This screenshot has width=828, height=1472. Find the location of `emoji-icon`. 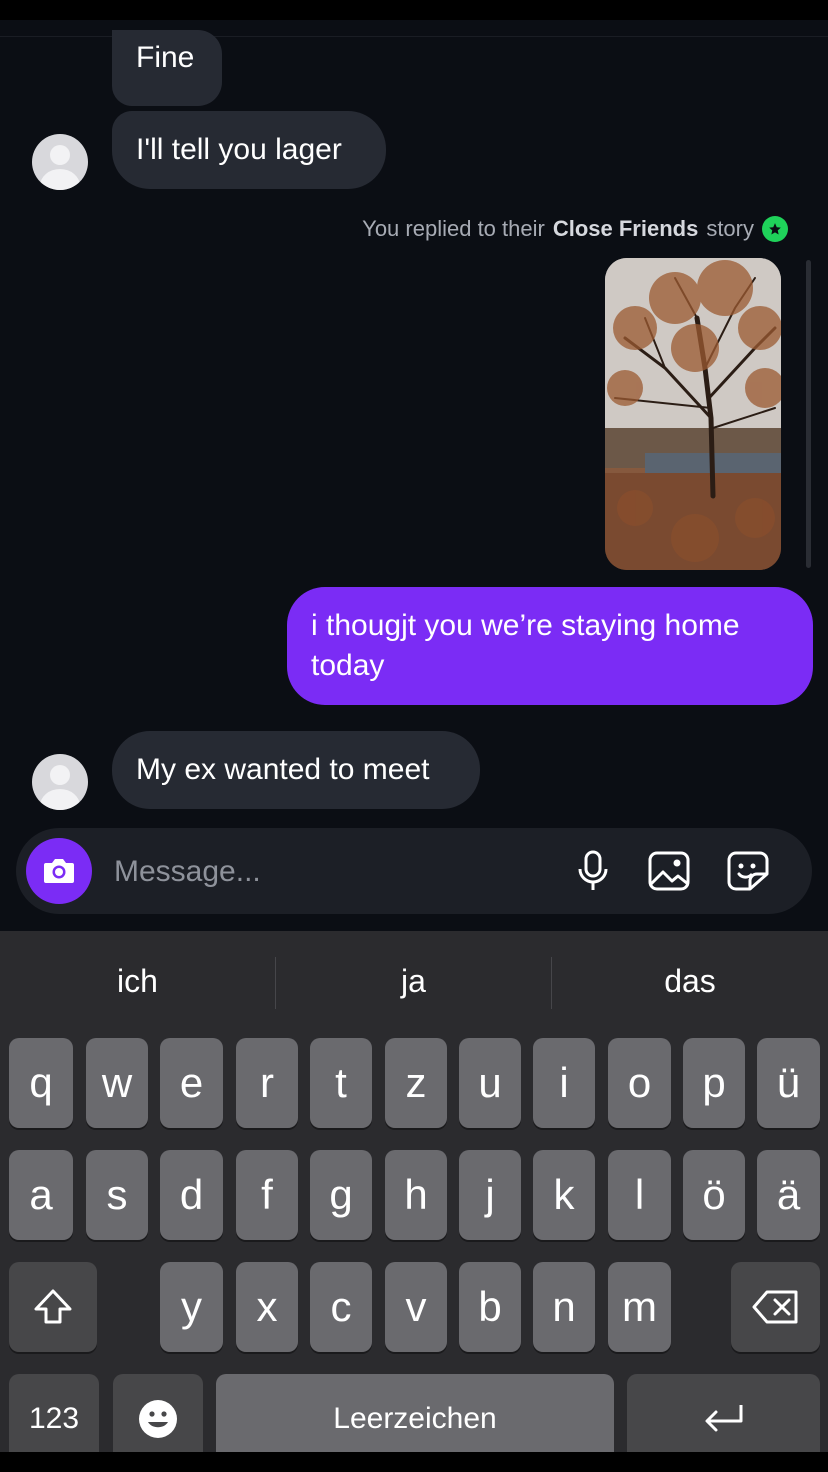

emoji-icon is located at coordinates (158, 1419).